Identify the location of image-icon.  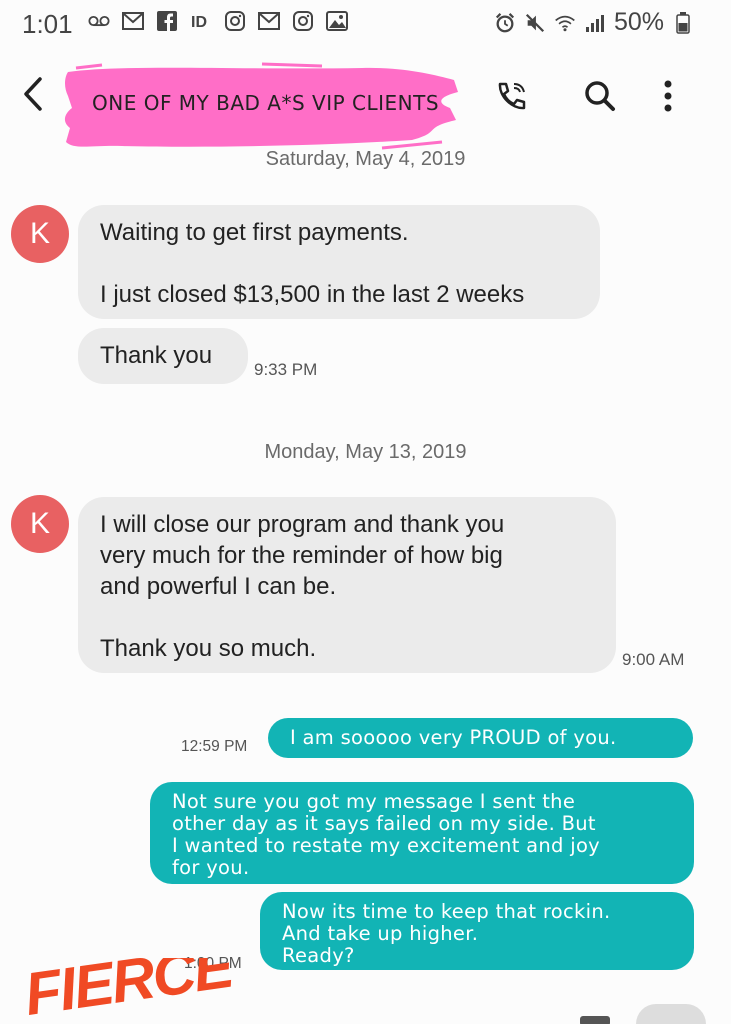
(337, 21).